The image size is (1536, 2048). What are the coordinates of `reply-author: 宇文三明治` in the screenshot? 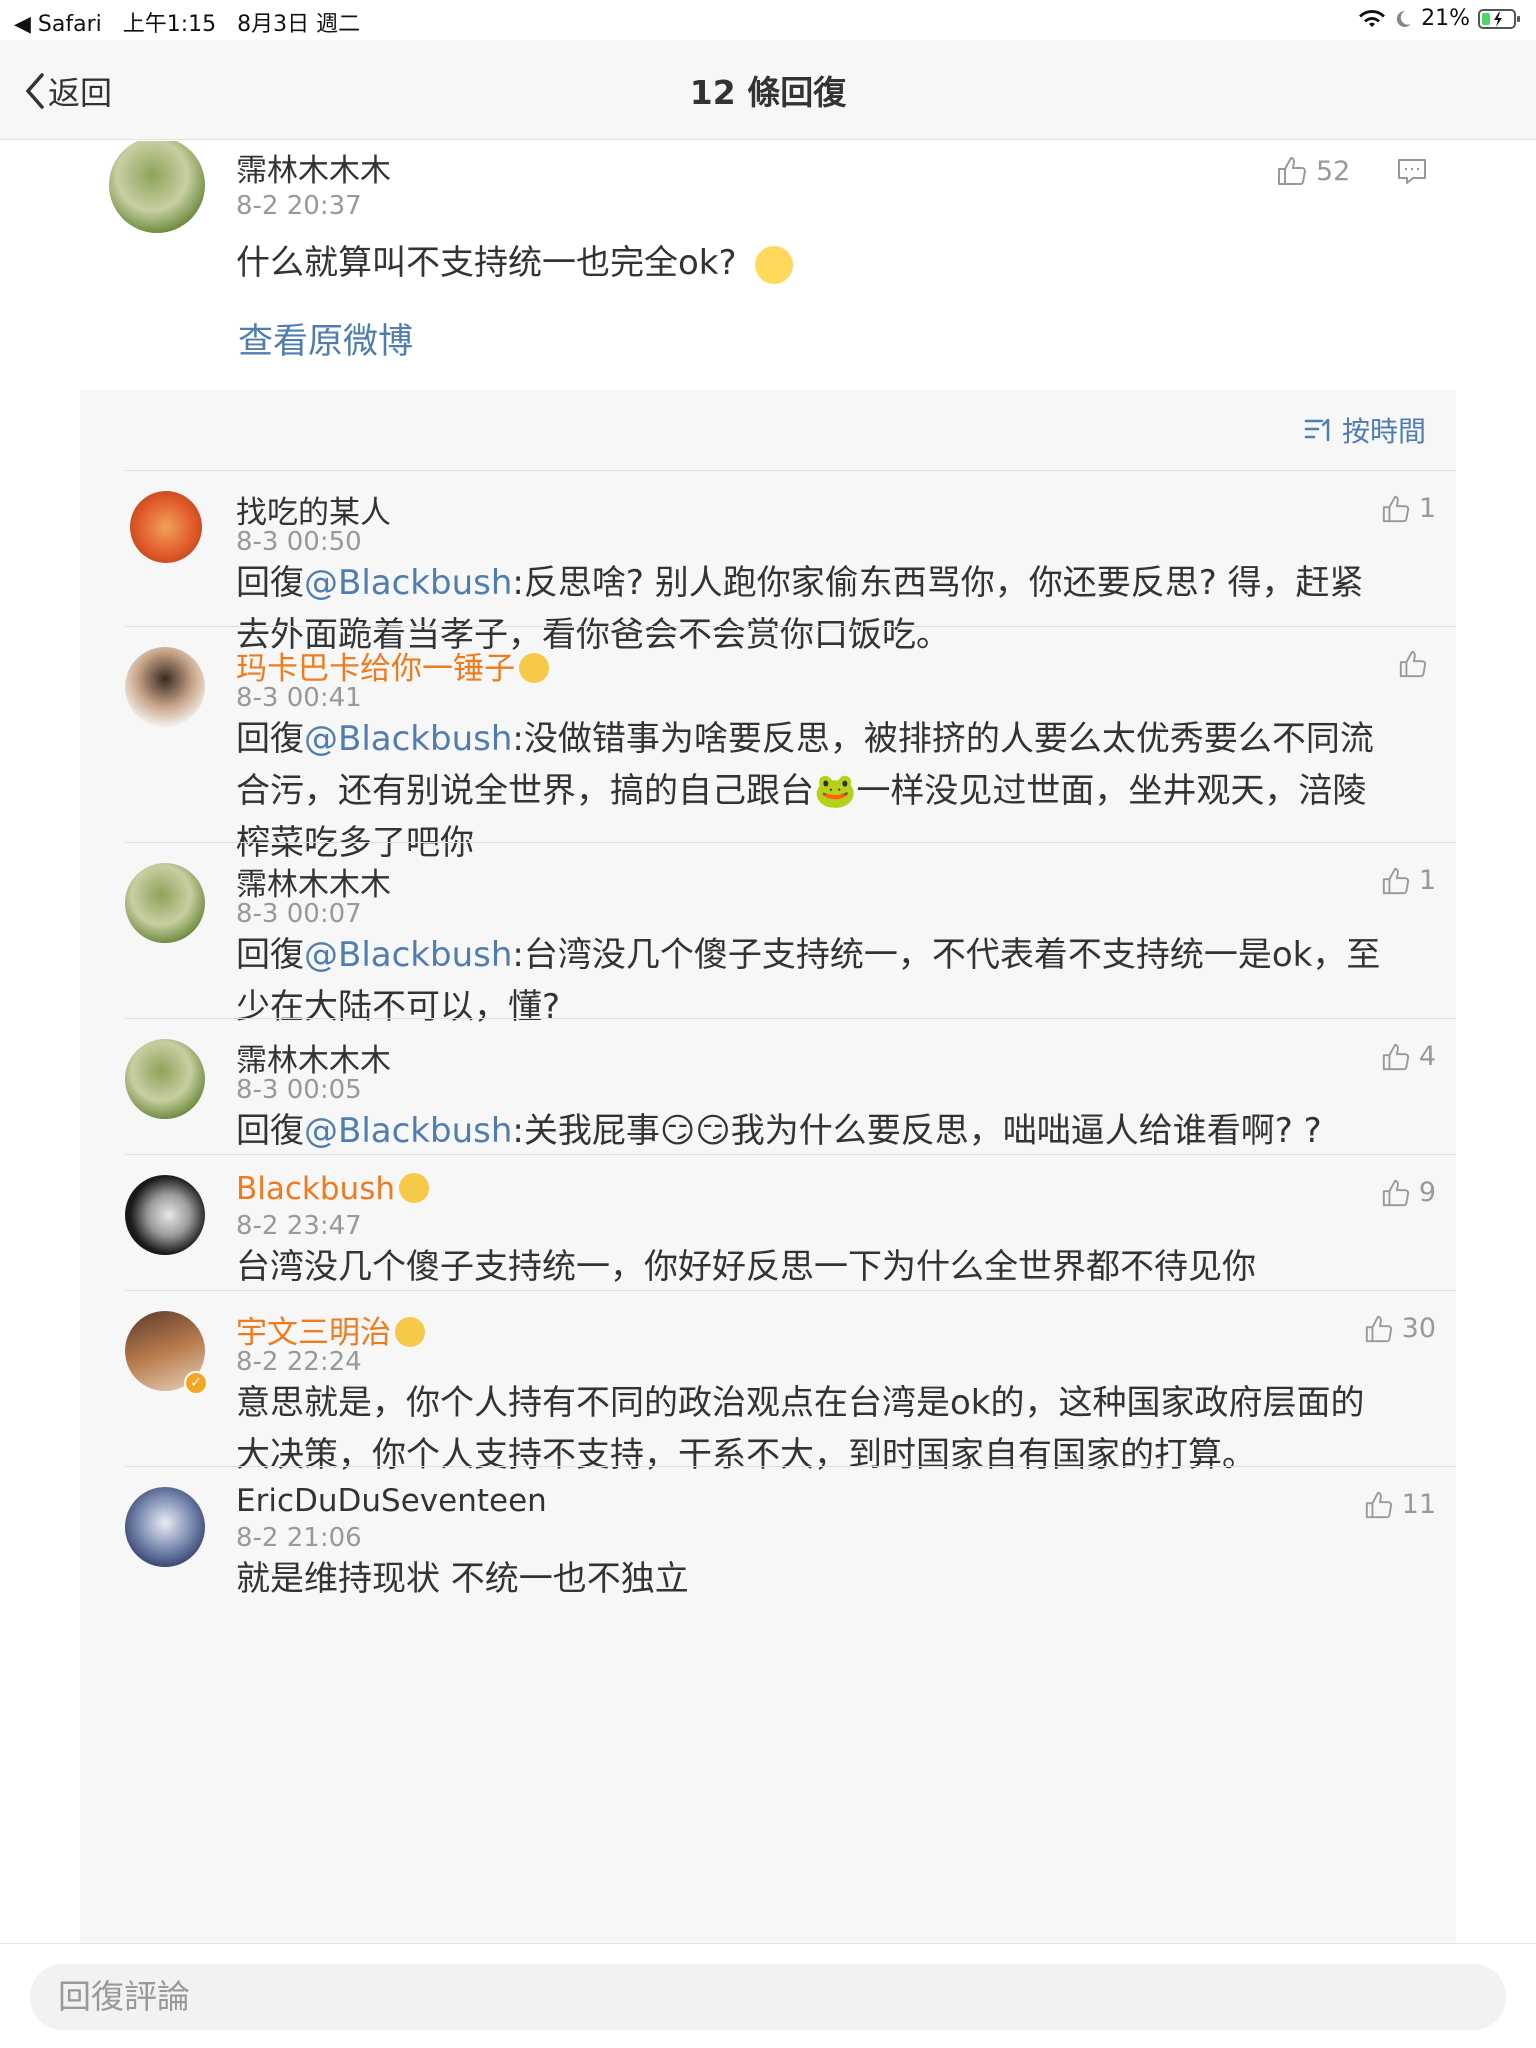 It's located at (330, 1329).